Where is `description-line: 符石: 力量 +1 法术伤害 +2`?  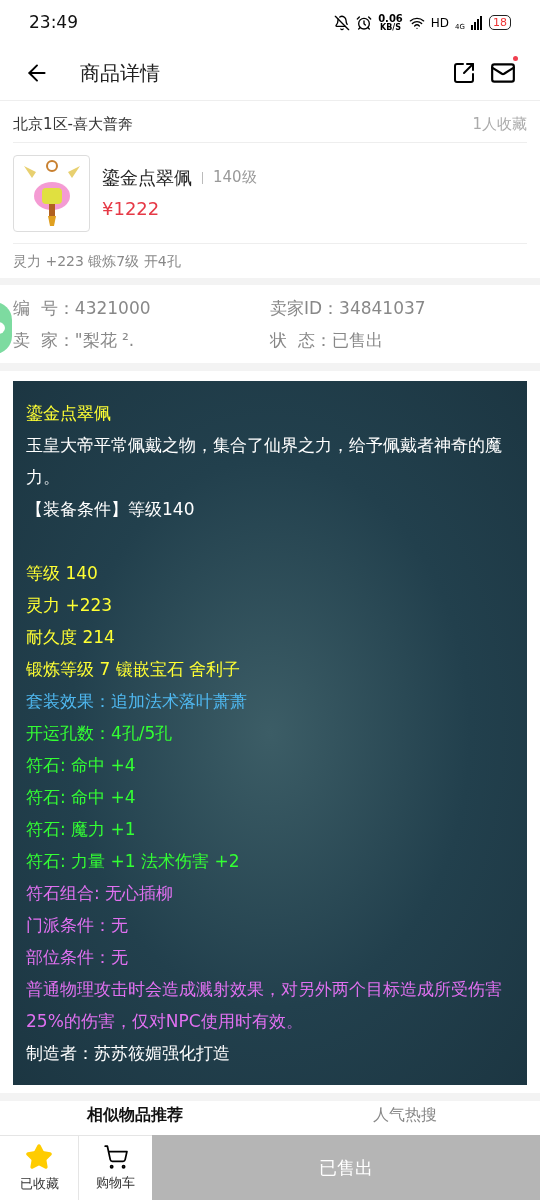 description-line: 符石: 力量 +1 法术伤害 +2 is located at coordinates (133, 861).